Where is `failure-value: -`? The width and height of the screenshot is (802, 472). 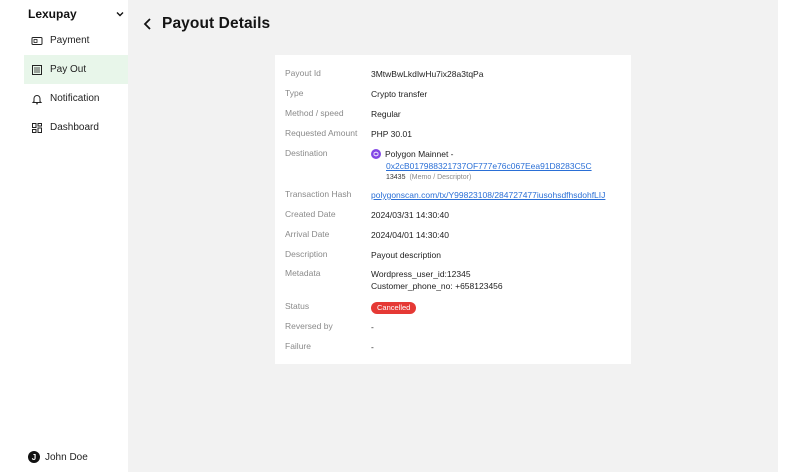 failure-value: - is located at coordinates (372, 347).